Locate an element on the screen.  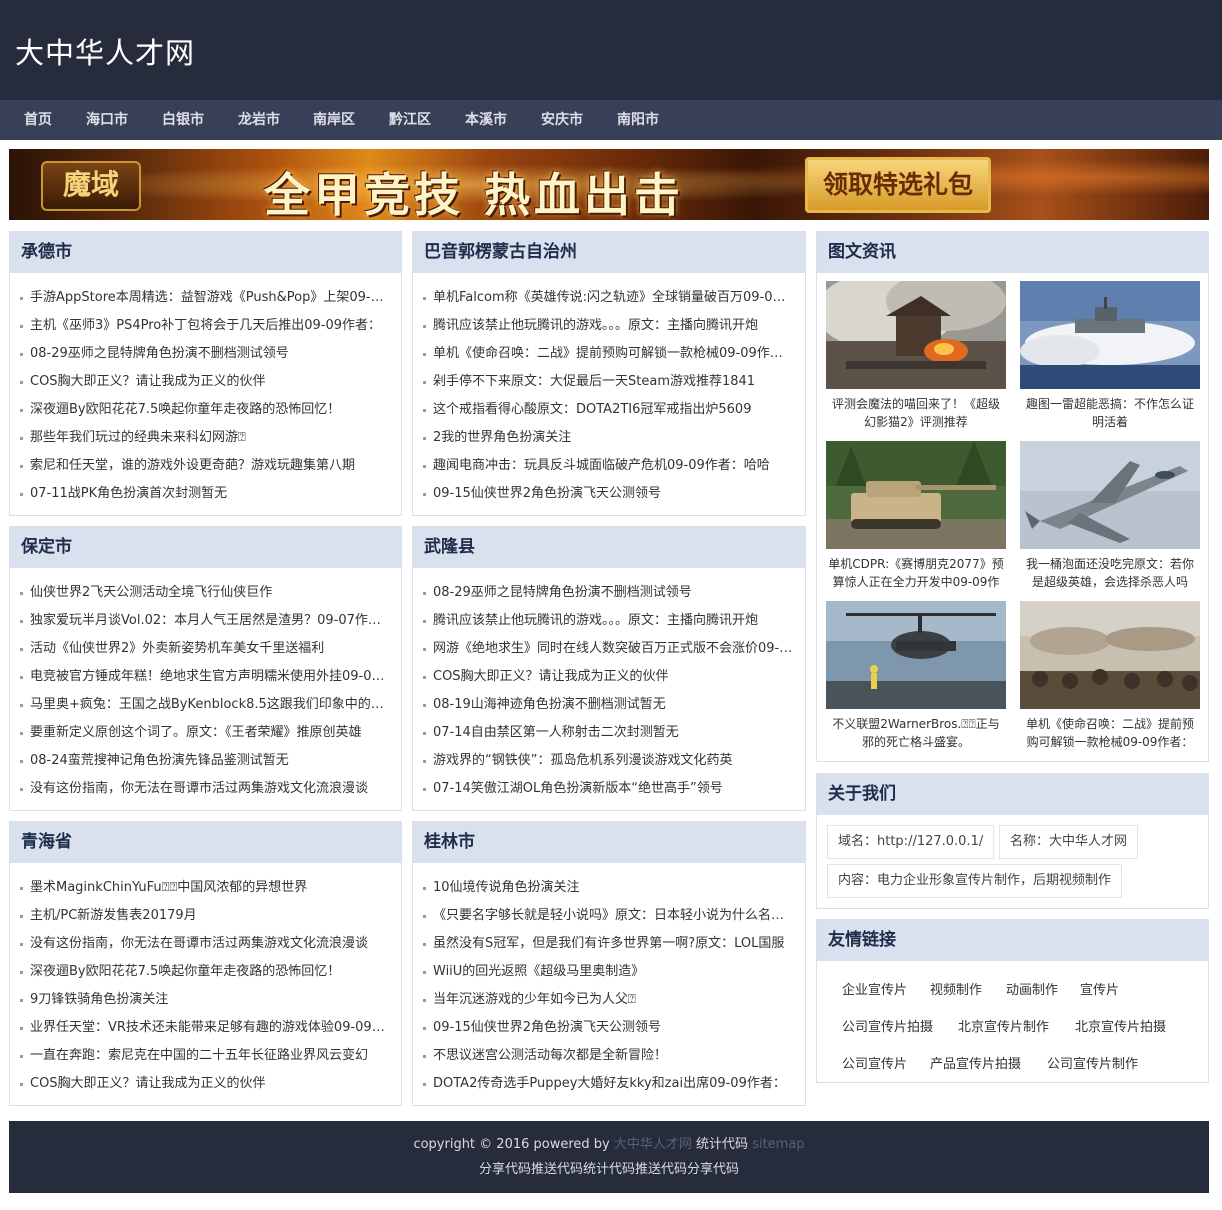
list-item: 单机Falcom称《英雄传说:闪之轨迹》全球销量破百万09-09作者： is located at coordinates (609, 298).